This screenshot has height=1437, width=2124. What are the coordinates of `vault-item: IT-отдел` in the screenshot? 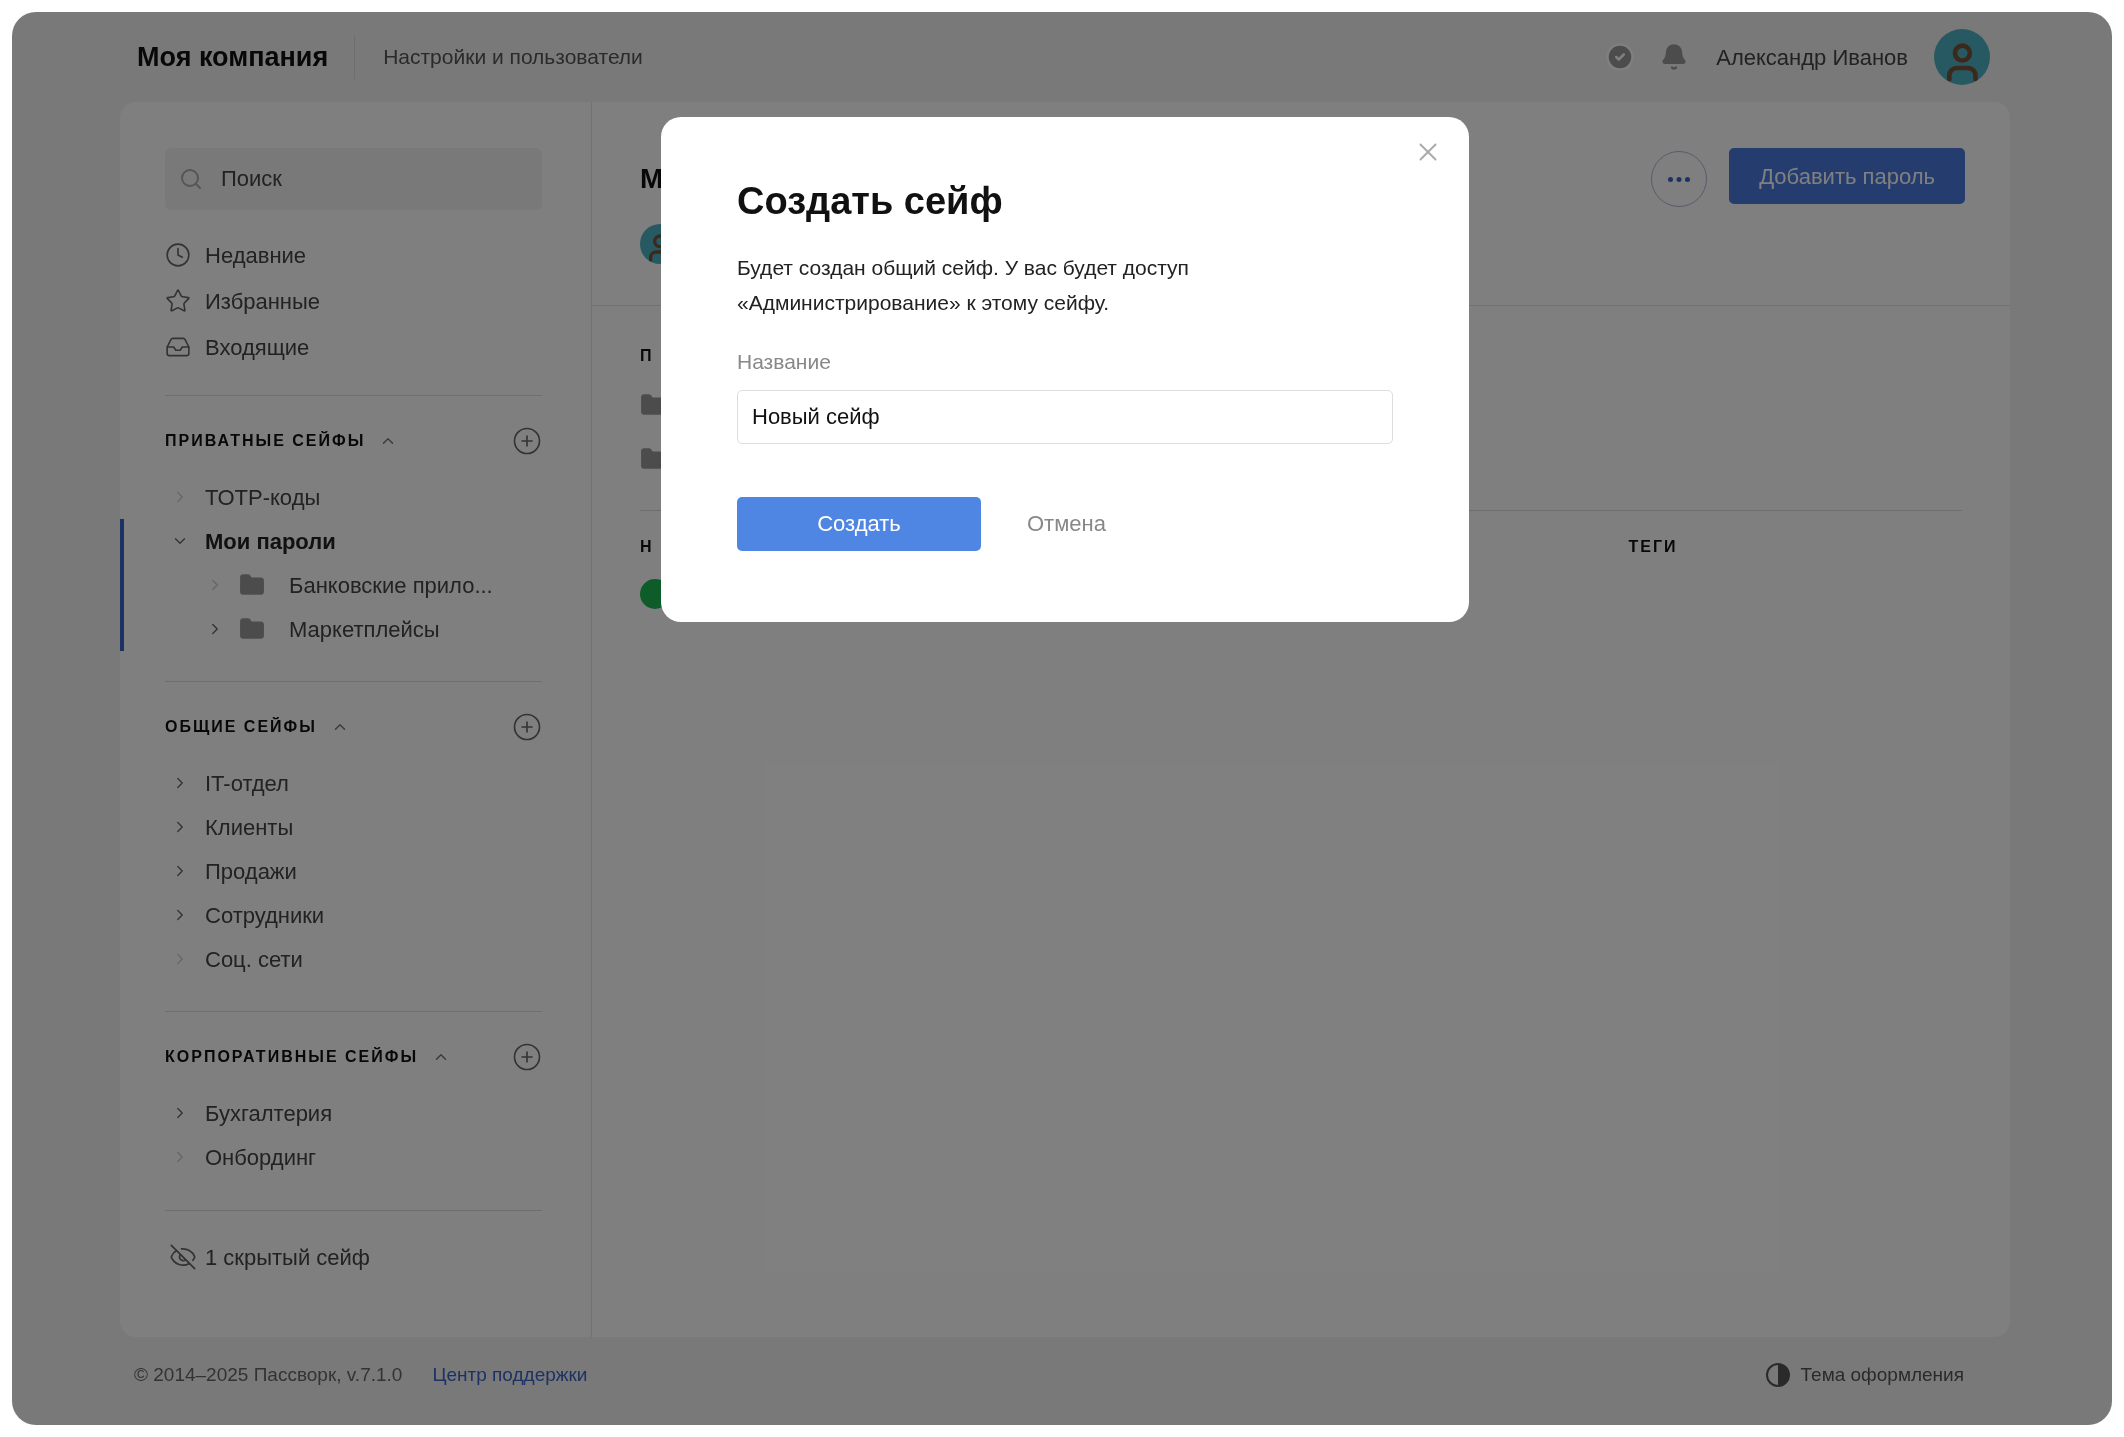 It's located at (247, 783).